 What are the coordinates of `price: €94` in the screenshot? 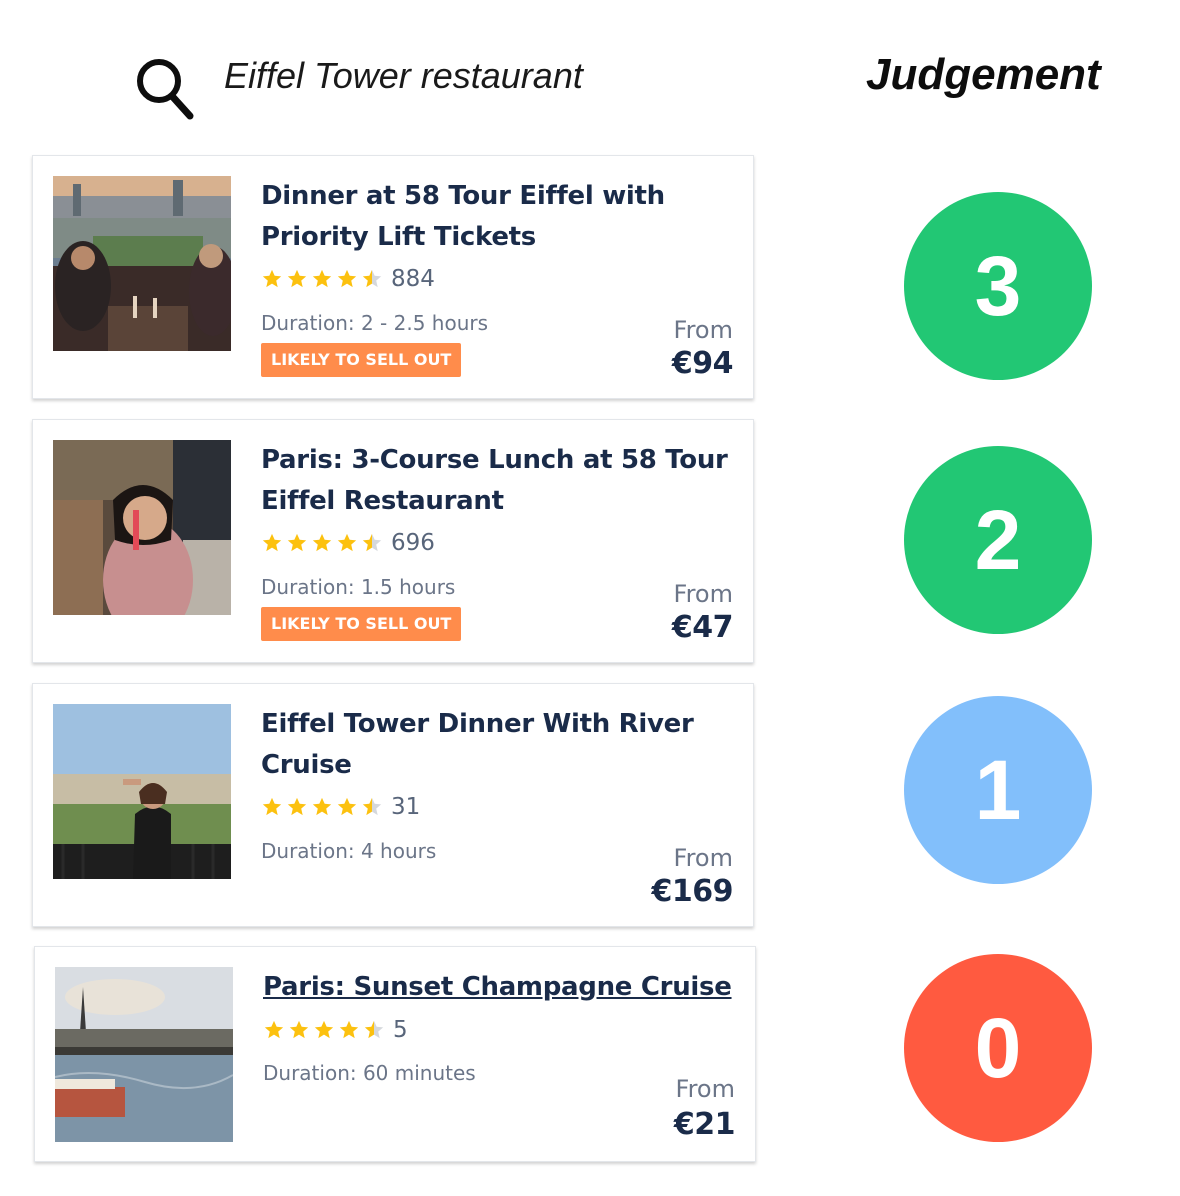 It's located at (702, 363).